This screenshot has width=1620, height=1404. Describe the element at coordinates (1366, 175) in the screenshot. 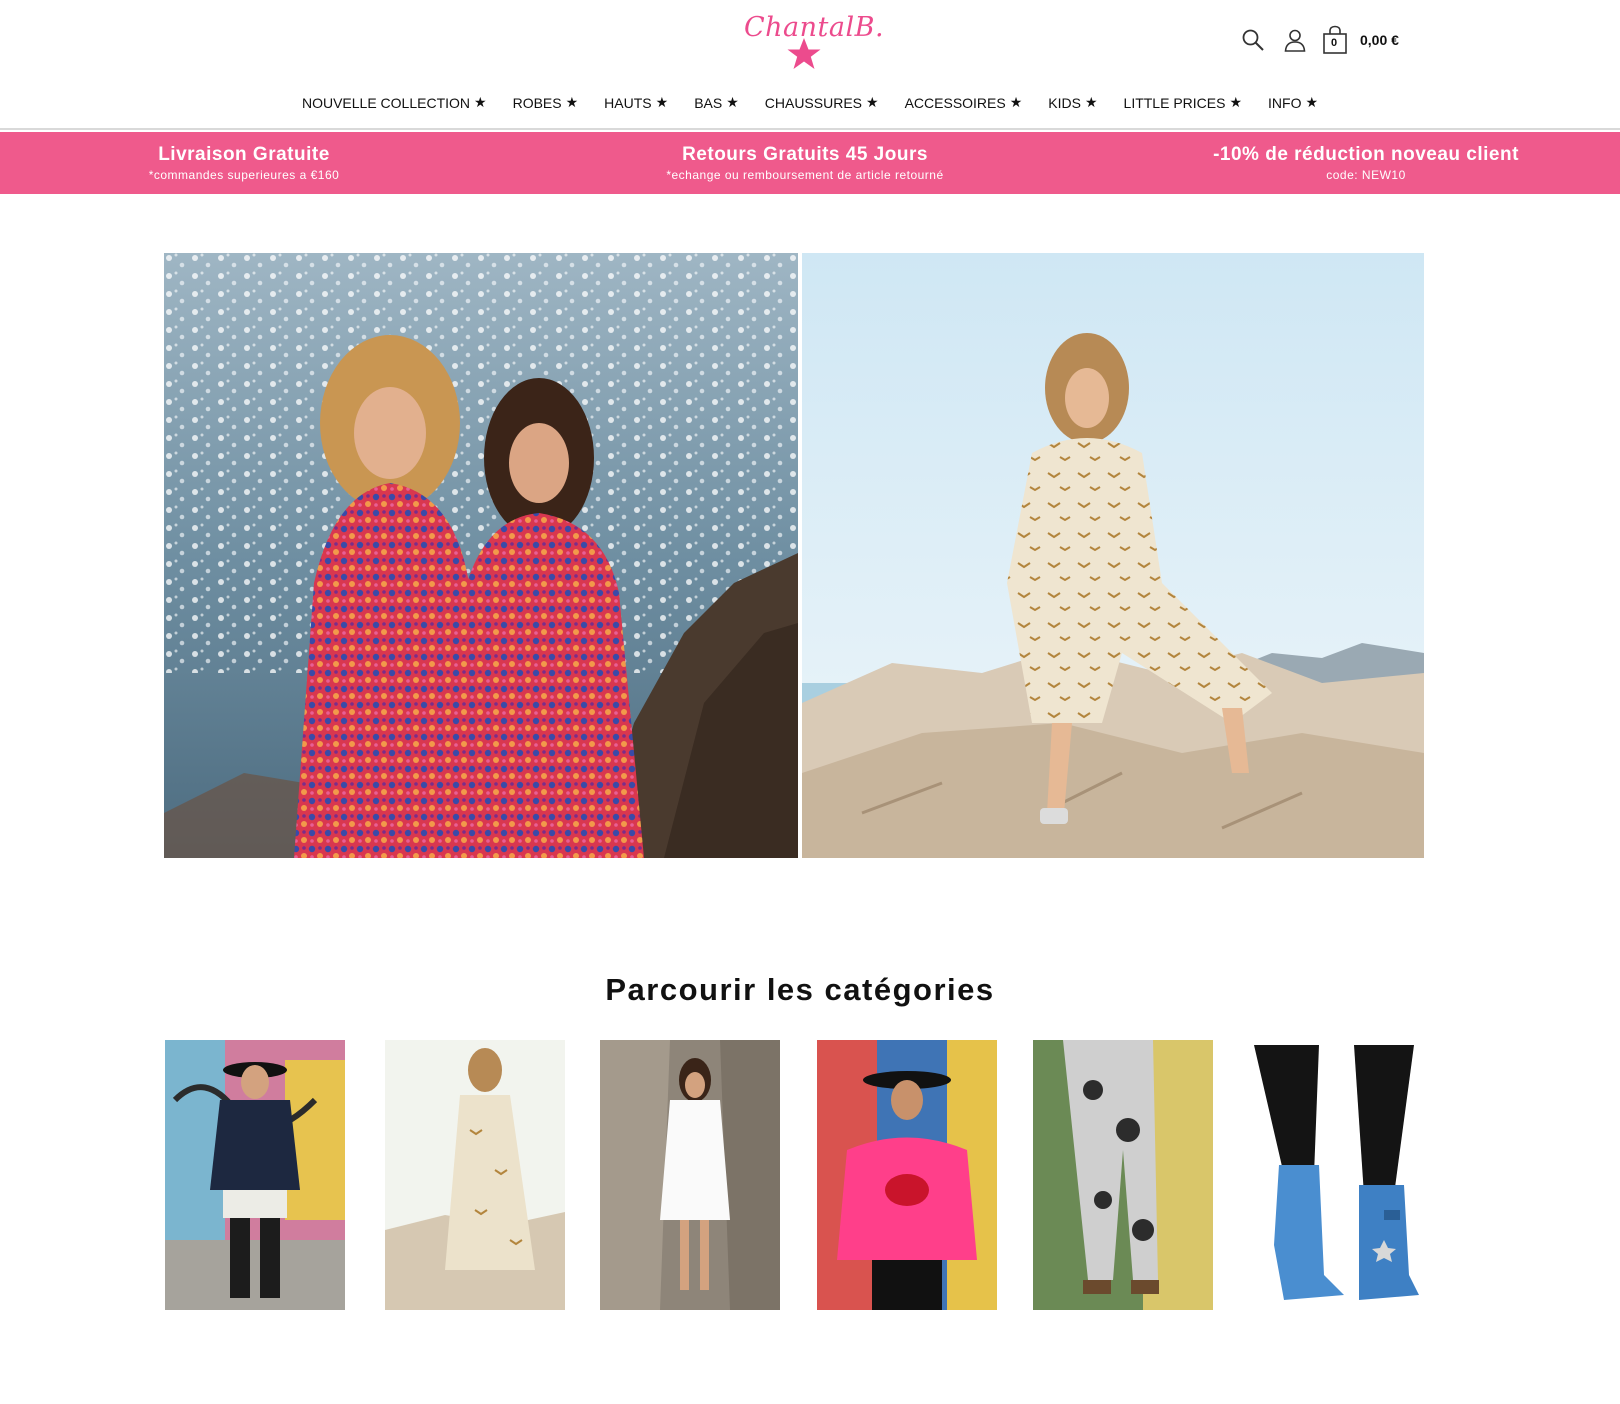

I see `promo-subtitle: code: NEW10` at that location.